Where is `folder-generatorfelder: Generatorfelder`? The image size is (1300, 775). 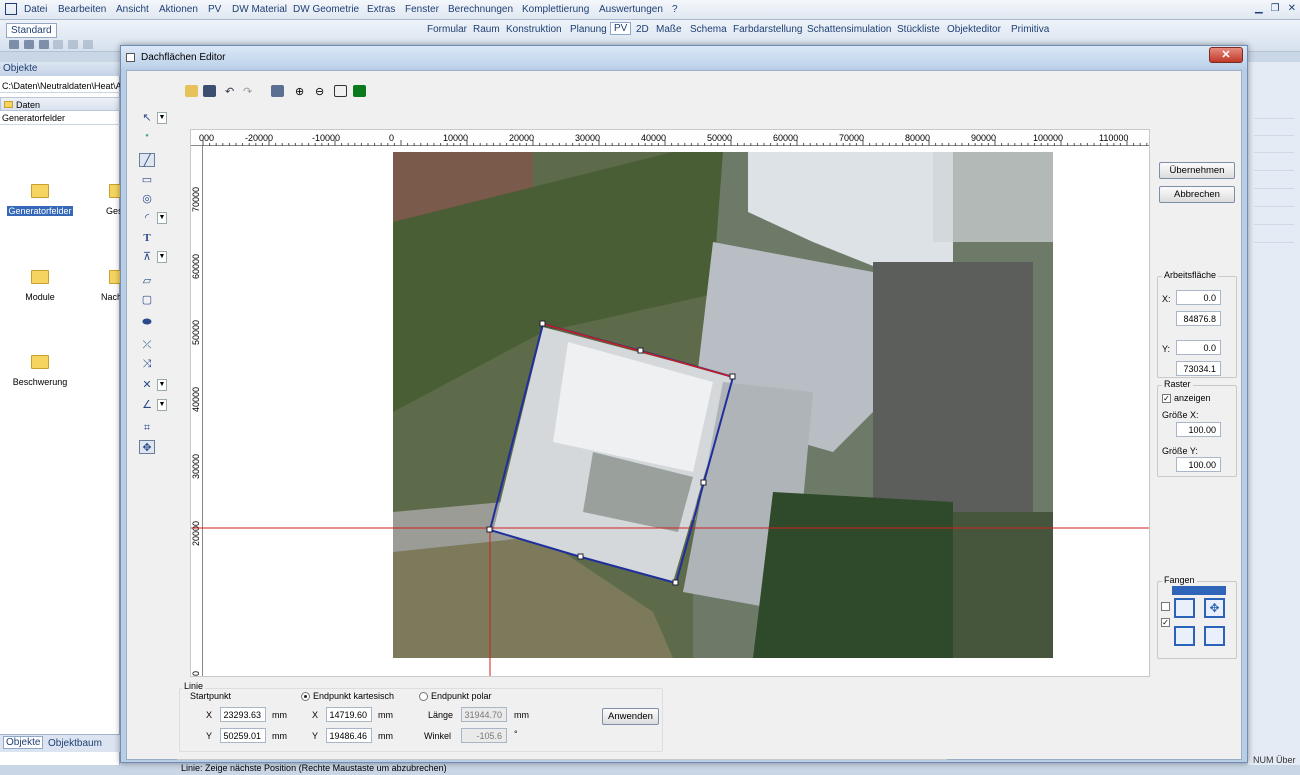
folder-generatorfelder: Generatorfelder is located at coordinates (40, 200).